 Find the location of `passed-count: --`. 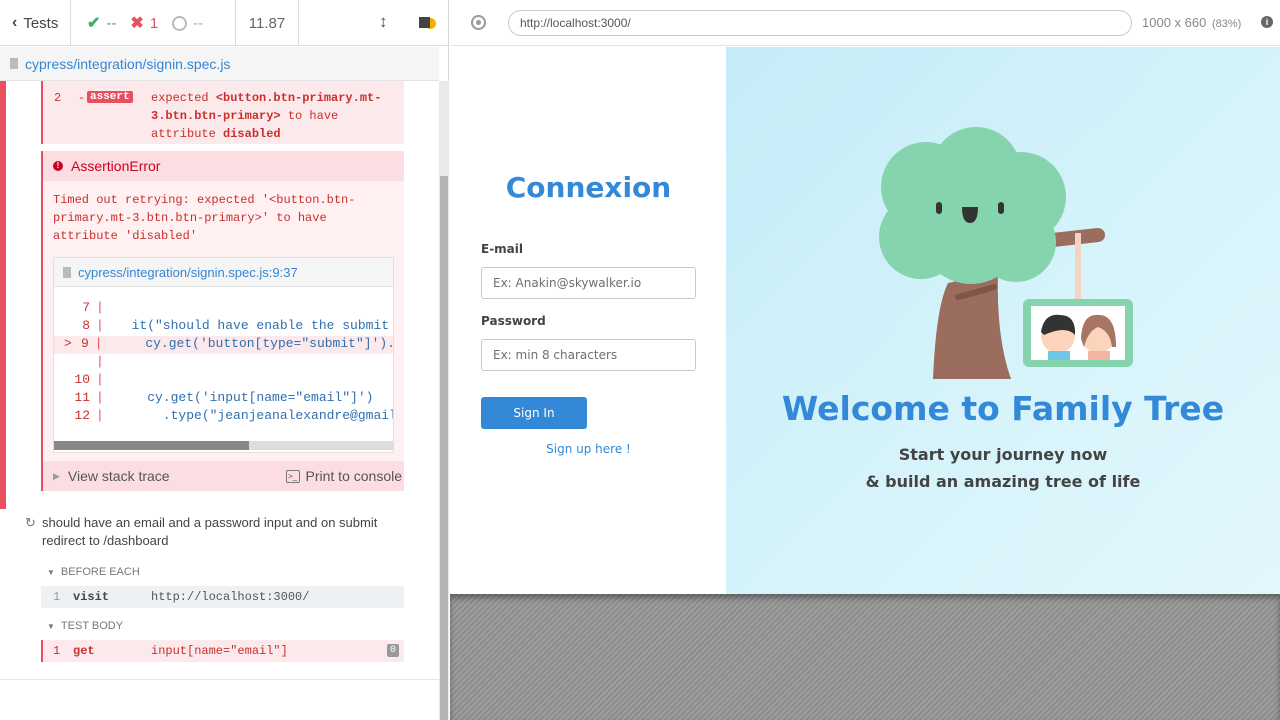

passed-count: -- is located at coordinates (111, 23).